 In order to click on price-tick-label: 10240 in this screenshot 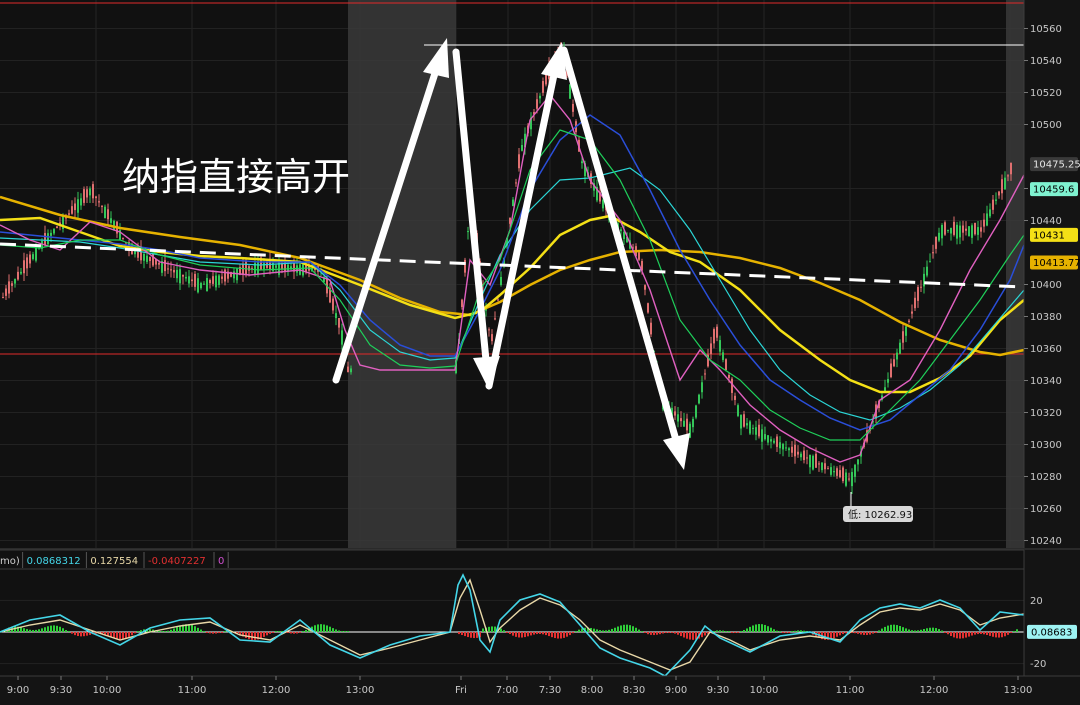, I will do `click(1046, 541)`.